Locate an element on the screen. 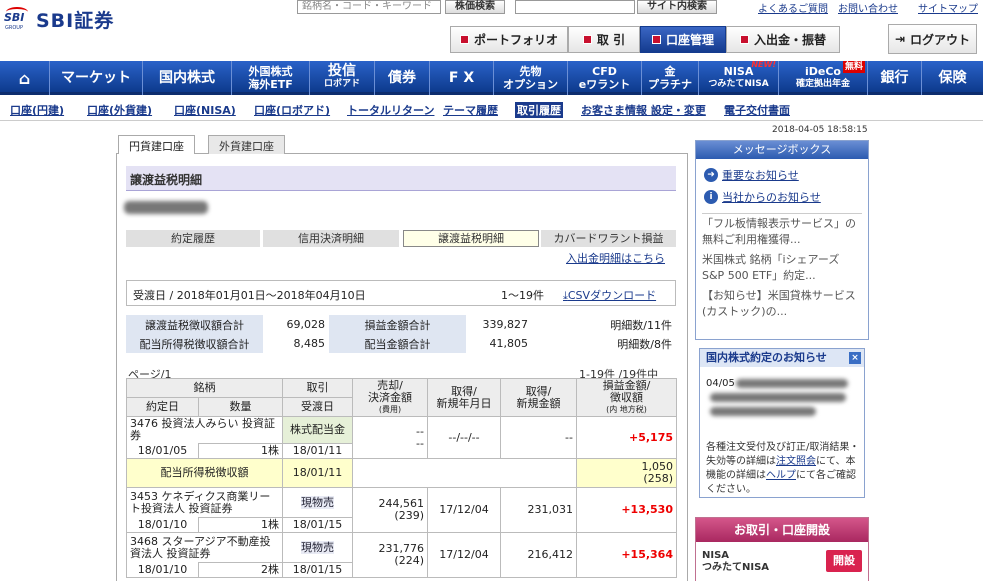 Image resolution: width=983 pixels, height=581 pixels. nav-trade: 取 引 is located at coordinates (604, 39).